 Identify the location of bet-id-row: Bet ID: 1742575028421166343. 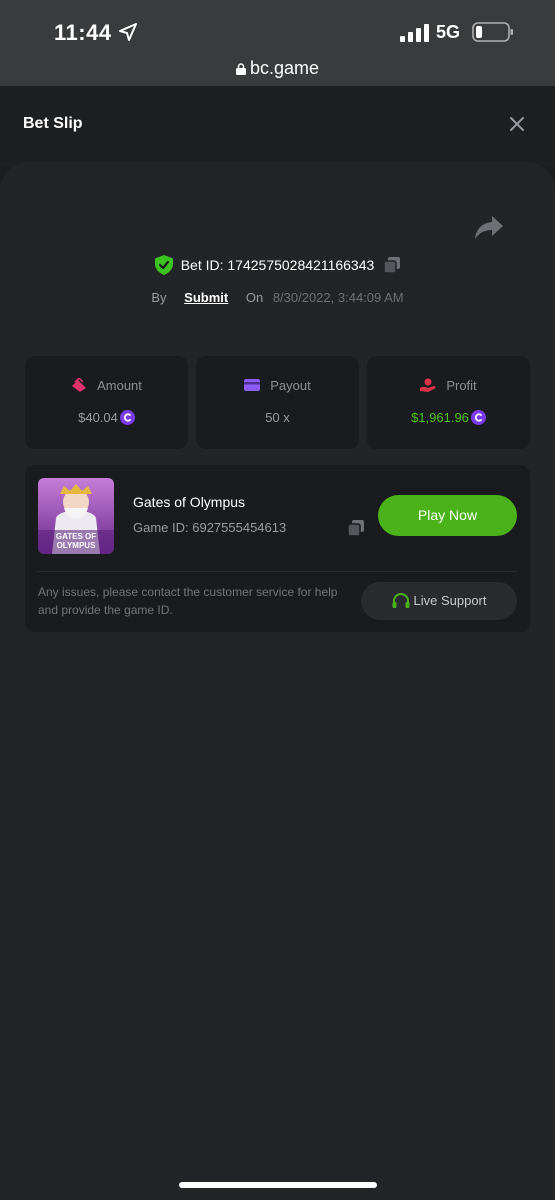
(277, 265).